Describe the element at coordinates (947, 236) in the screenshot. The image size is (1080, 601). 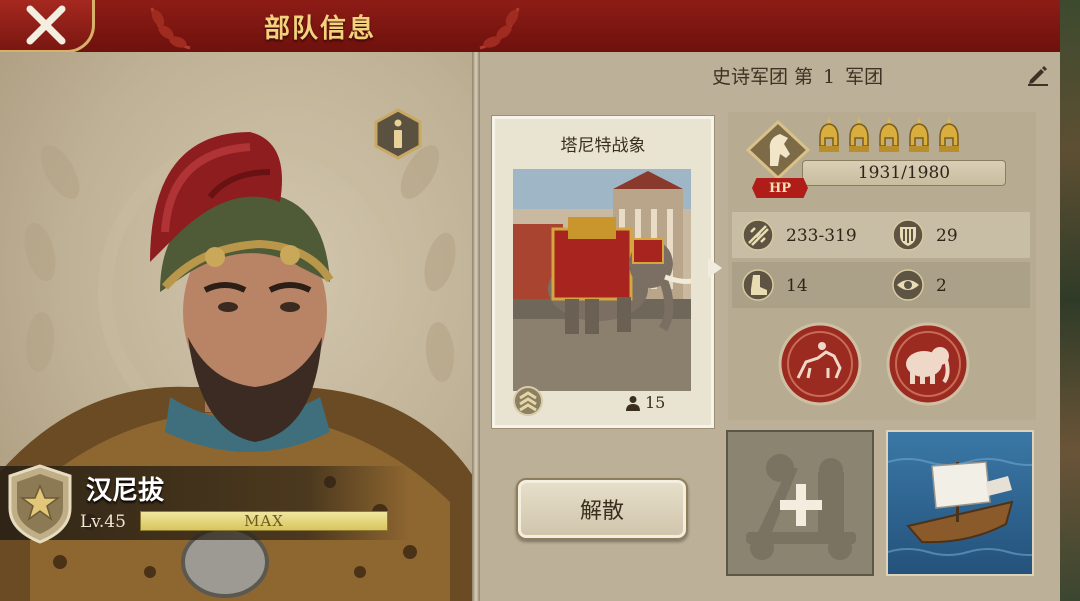
I see `defense-value: 29` at that location.